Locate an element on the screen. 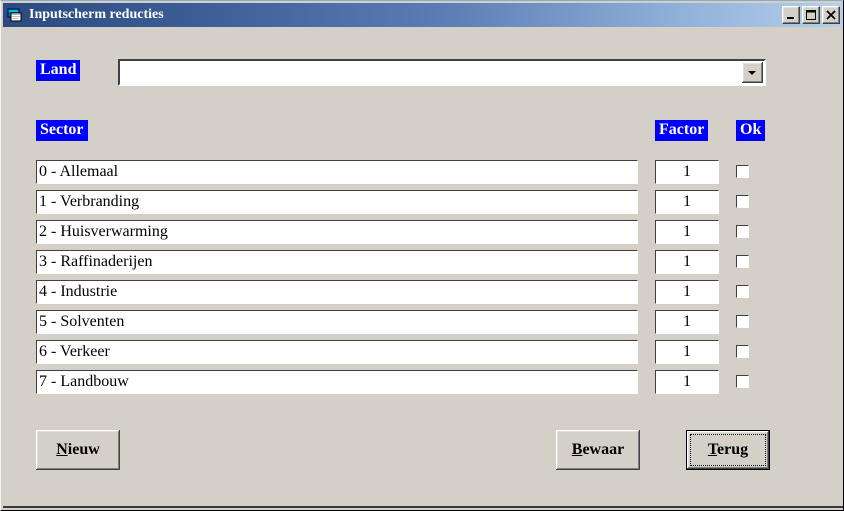 This screenshot has width=844, height=511. maximize-button is located at coordinates (811, 15).